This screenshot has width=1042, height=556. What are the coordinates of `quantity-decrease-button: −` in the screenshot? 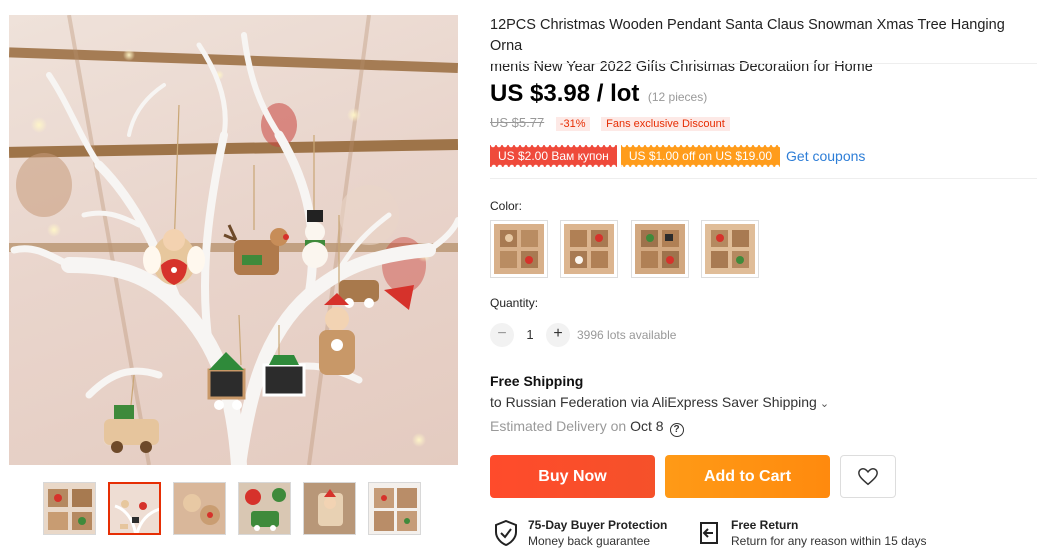 It's located at (502, 335).